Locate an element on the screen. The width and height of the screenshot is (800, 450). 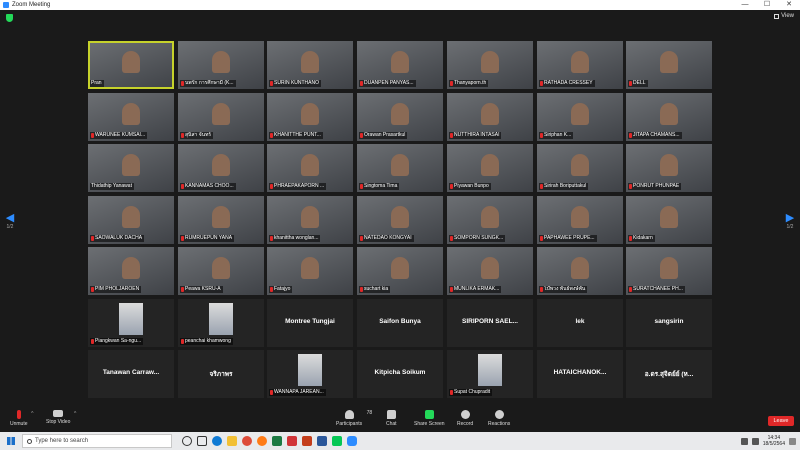
participant-tile: NATEDAO KONGYAI is located at coordinates (400, 220).